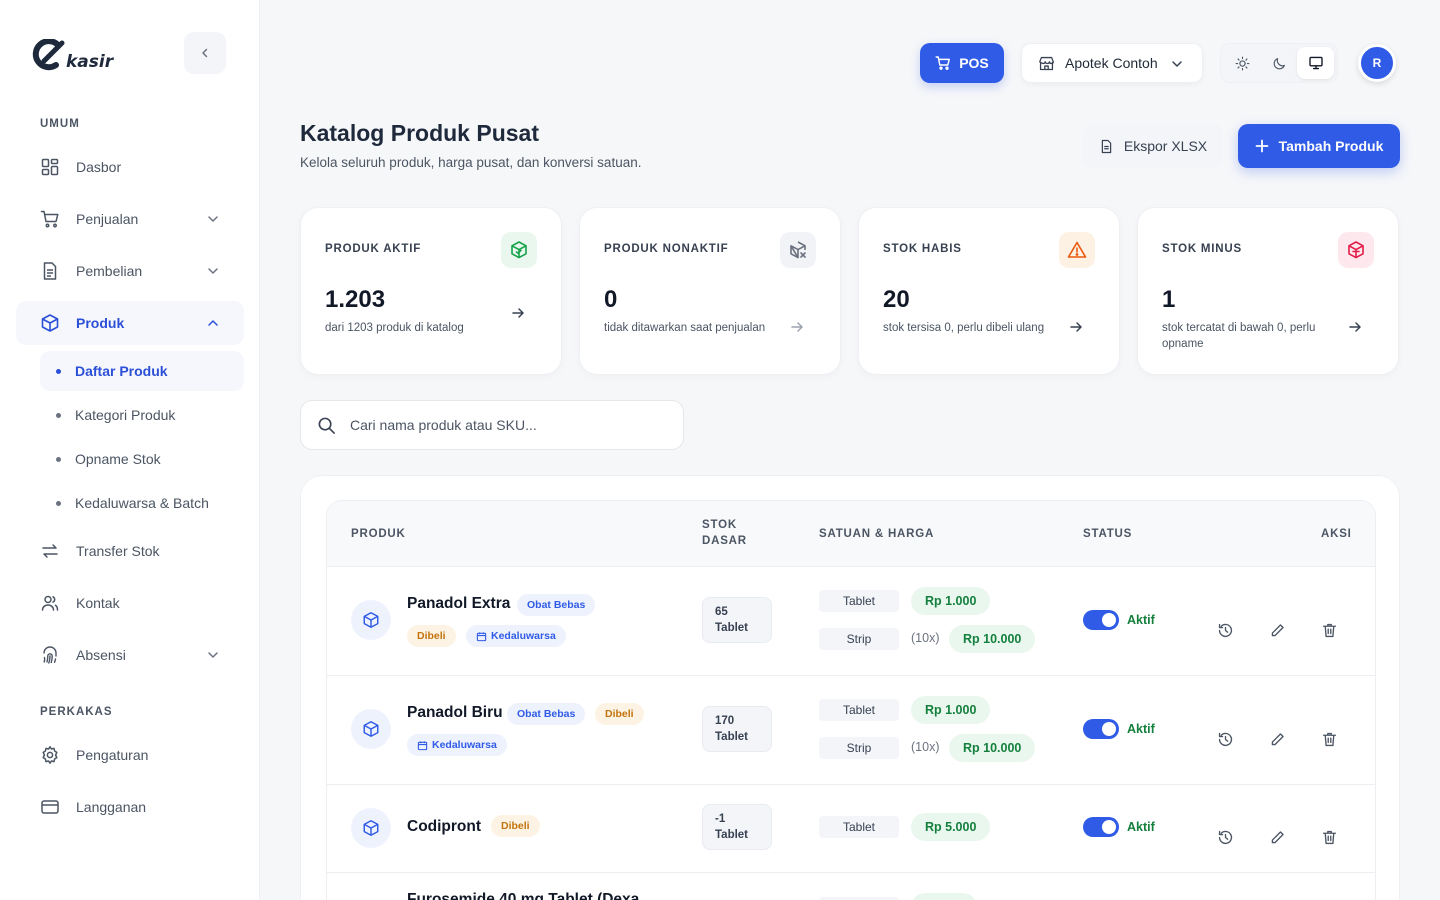  Describe the element at coordinates (1336, 534) in the screenshot. I see `column-header-action: AKSI` at that location.